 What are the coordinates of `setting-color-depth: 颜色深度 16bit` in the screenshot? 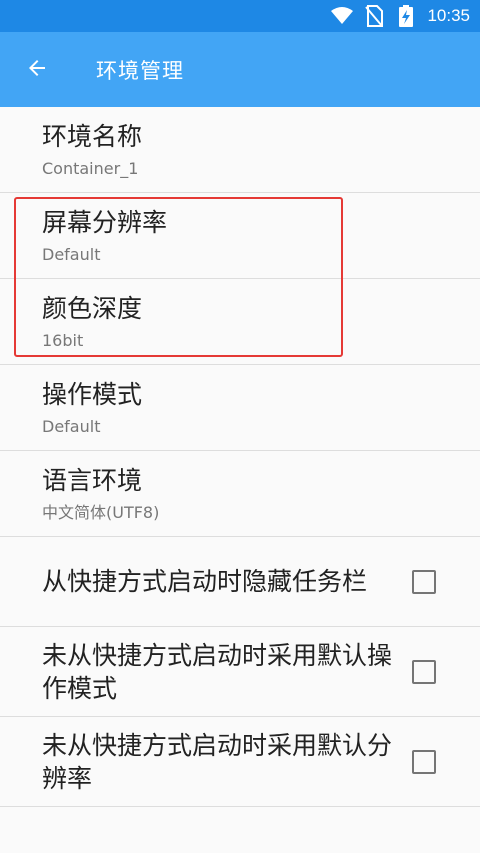 It's located at (240, 322).